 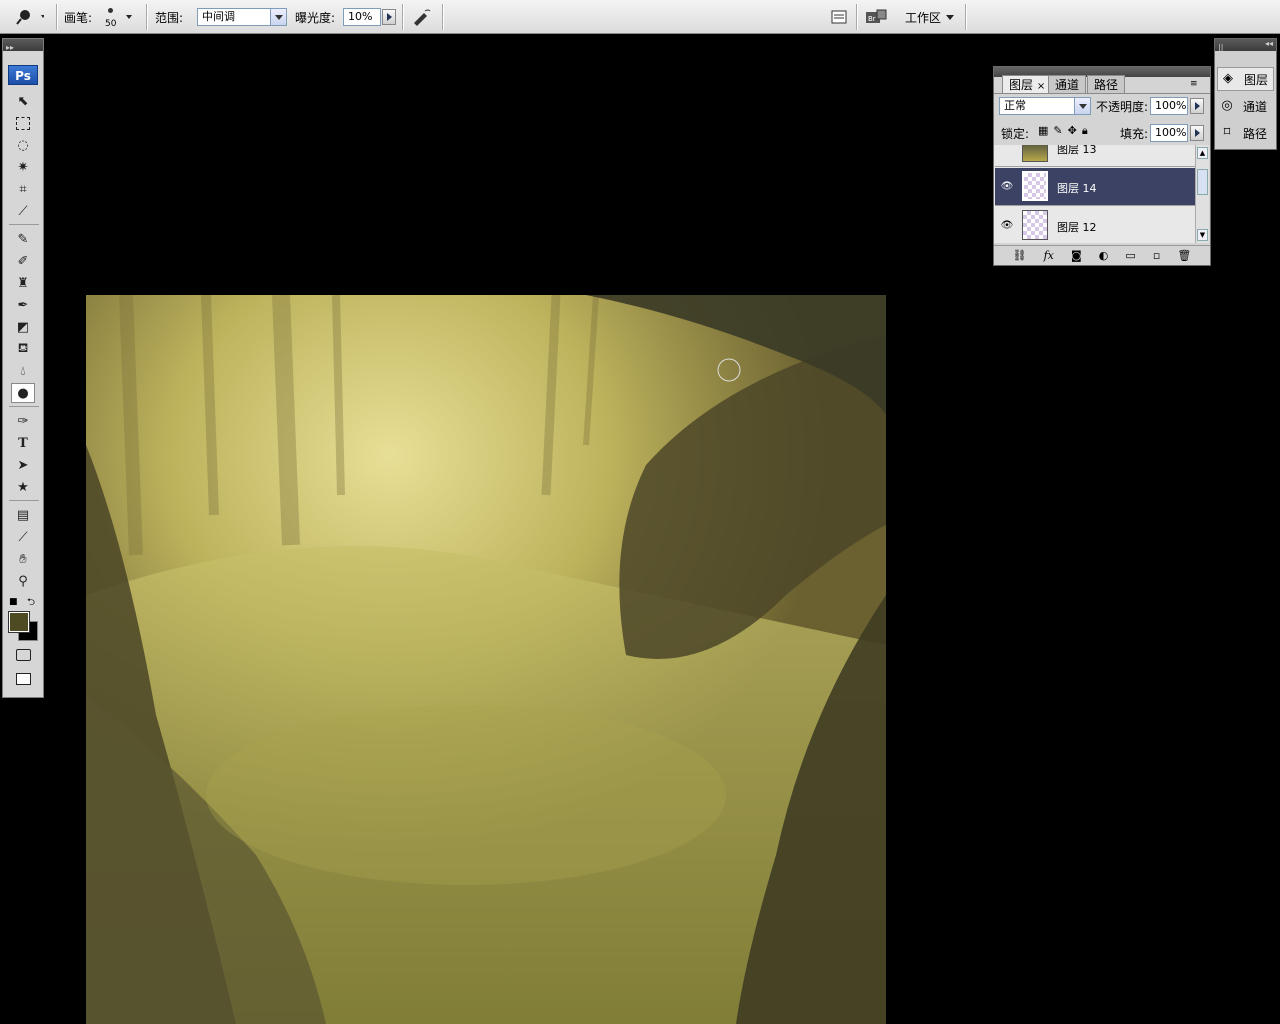 I want to click on fill-input: 100%, so click(x=1169, y=133).